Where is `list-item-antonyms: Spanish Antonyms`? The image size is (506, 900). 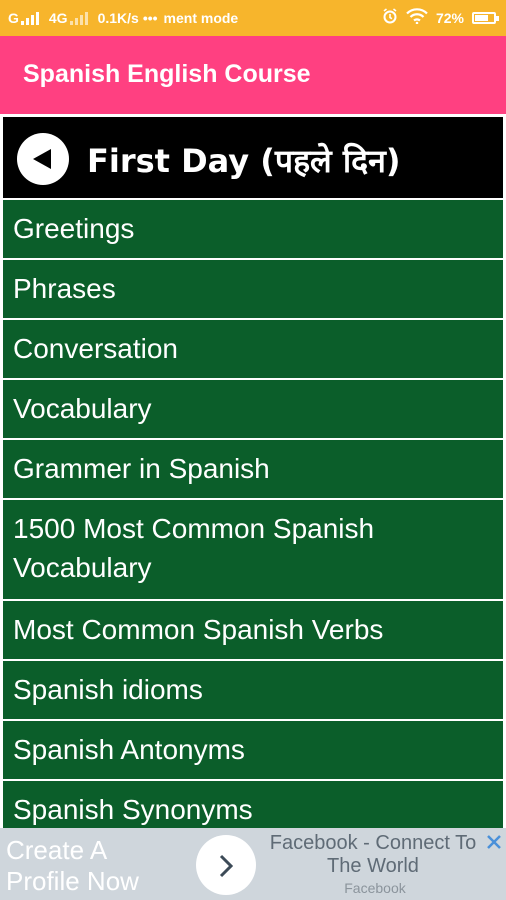 list-item-antonyms: Spanish Antonyms is located at coordinates (253, 749).